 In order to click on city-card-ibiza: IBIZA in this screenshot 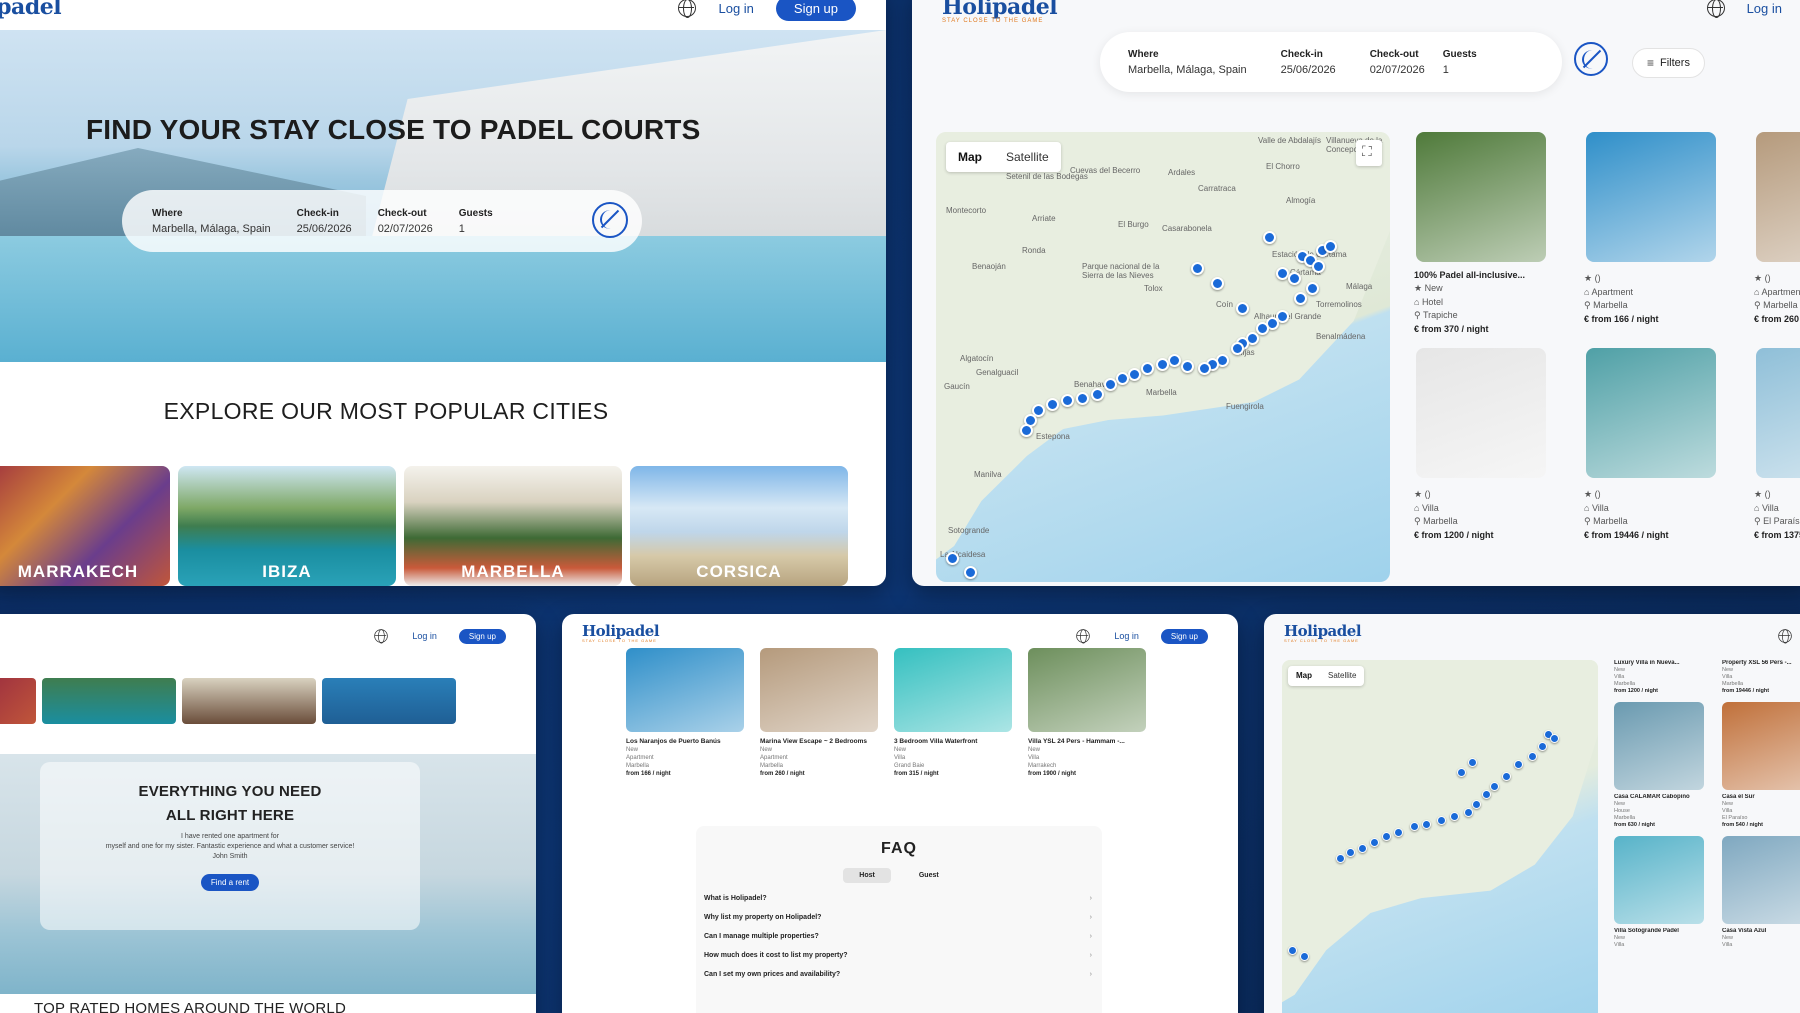, I will do `click(287, 526)`.